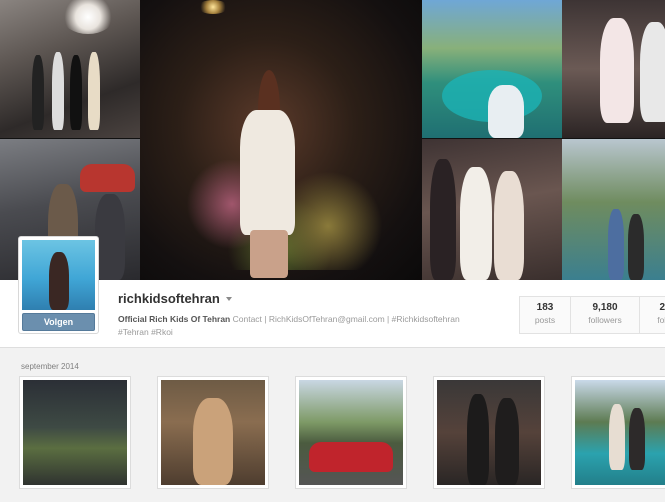 The height and width of the screenshot is (502, 665). Describe the element at coordinates (662, 307) in the screenshot. I see `stat-value: 28` at that location.